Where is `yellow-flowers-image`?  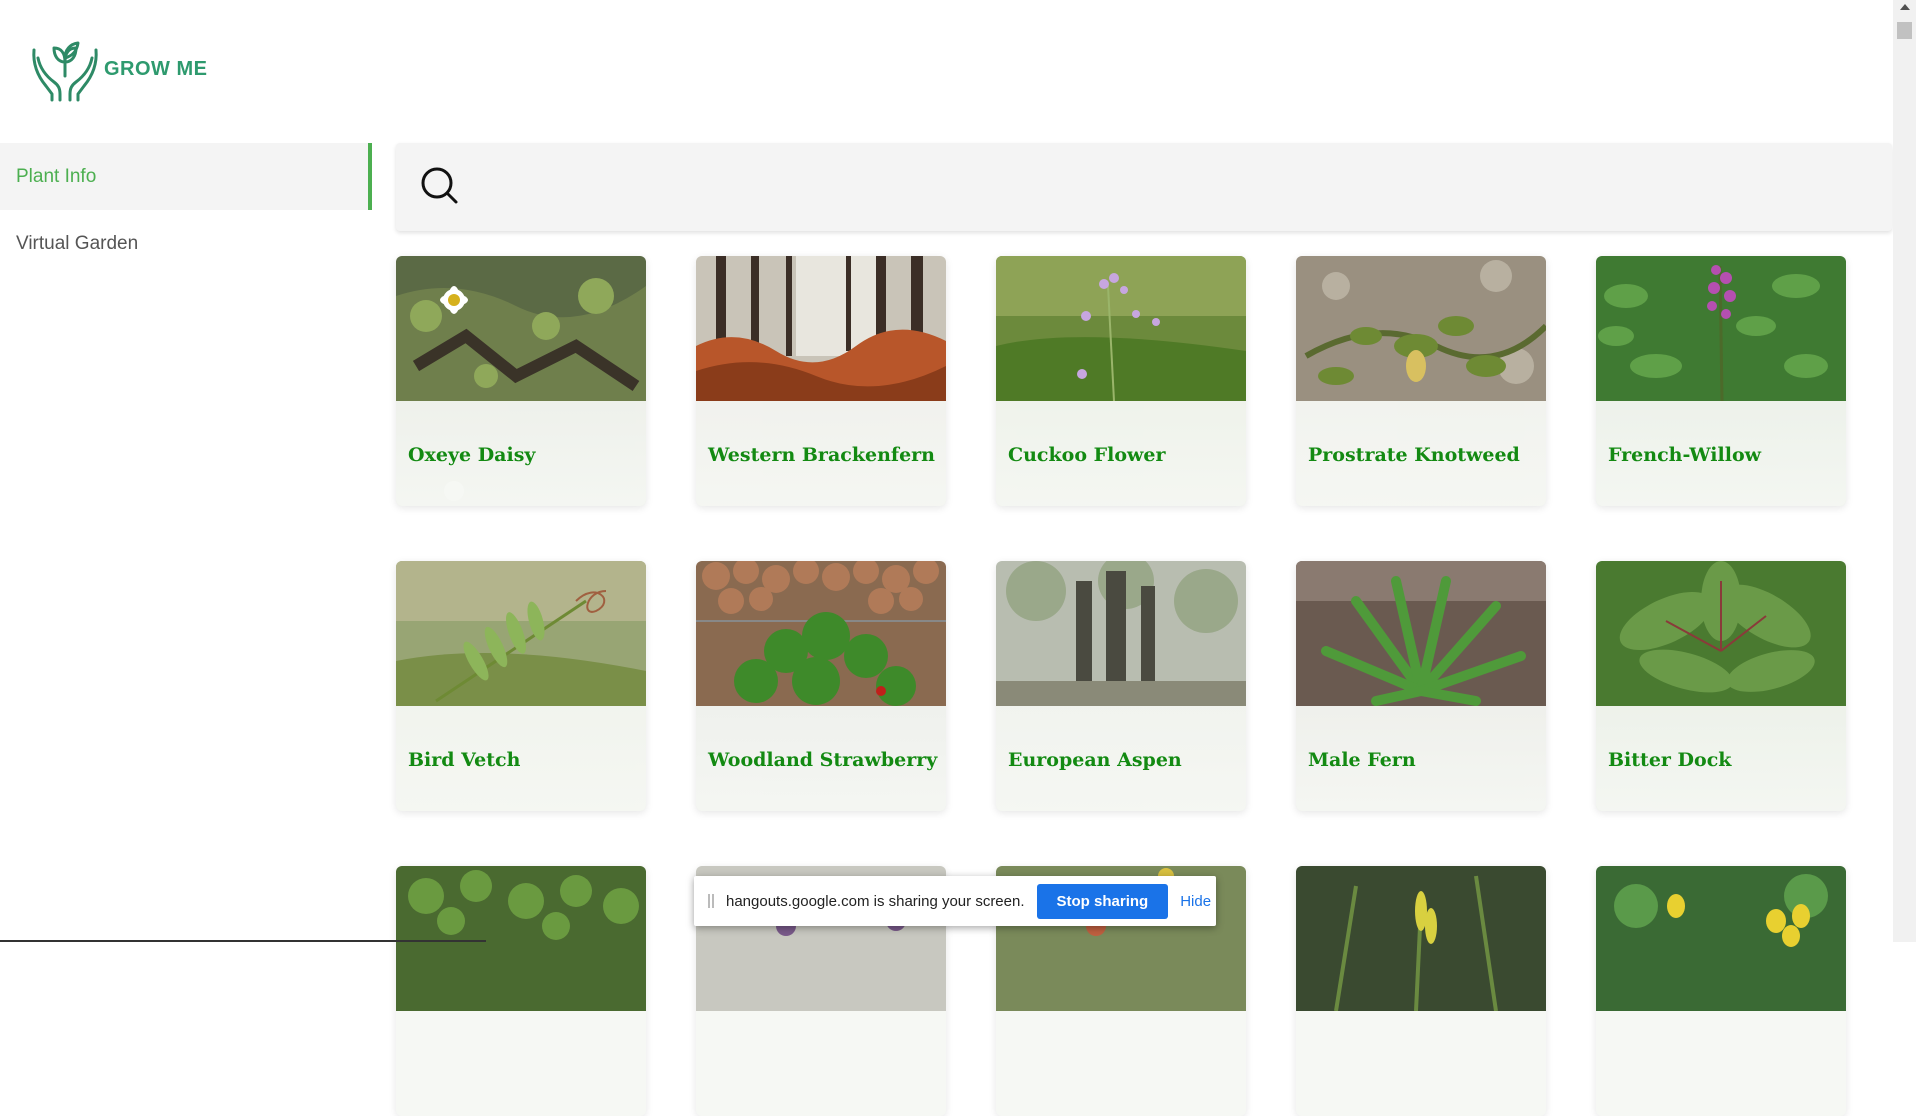 yellow-flowers-image is located at coordinates (1721, 938).